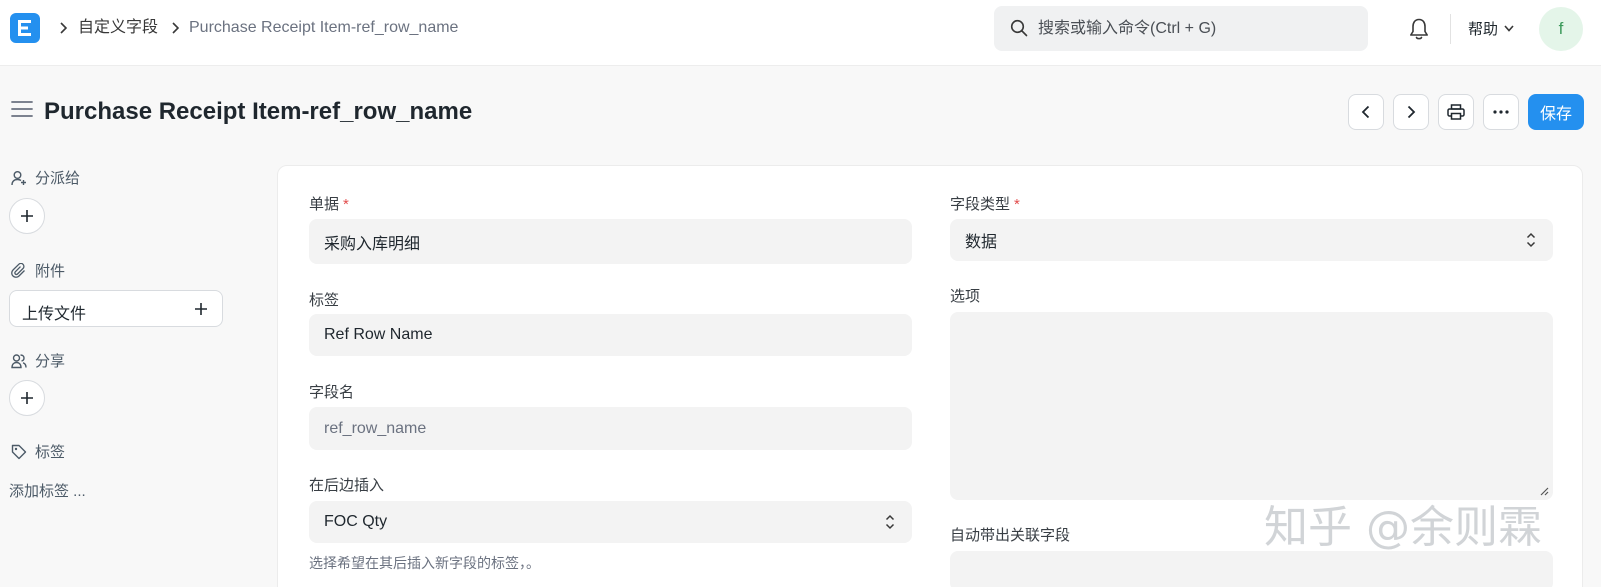 This screenshot has width=1601, height=587. I want to click on assign-to-section: 分派给, so click(45, 177).